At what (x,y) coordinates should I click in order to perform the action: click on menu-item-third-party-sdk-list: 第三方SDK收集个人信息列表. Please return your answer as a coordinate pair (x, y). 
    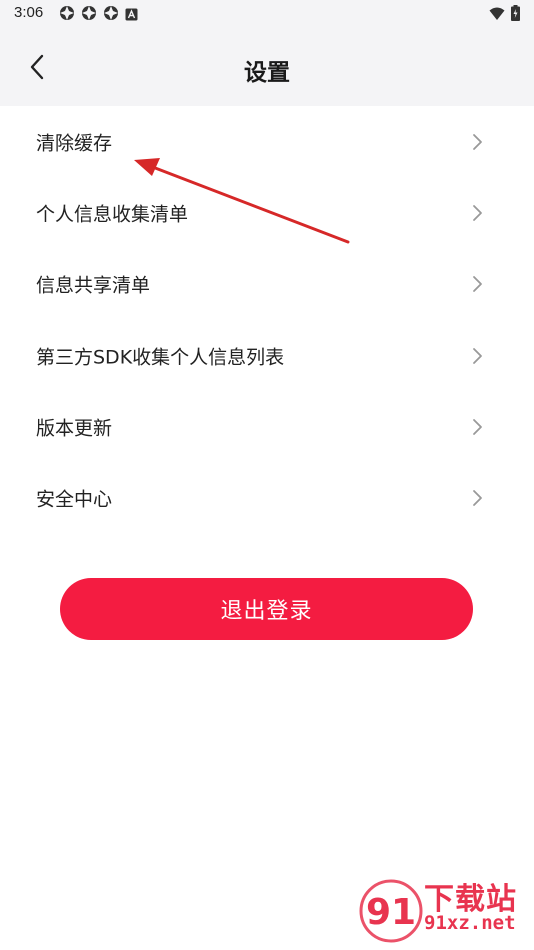
    Looking at the image, I should click on (267, 355).